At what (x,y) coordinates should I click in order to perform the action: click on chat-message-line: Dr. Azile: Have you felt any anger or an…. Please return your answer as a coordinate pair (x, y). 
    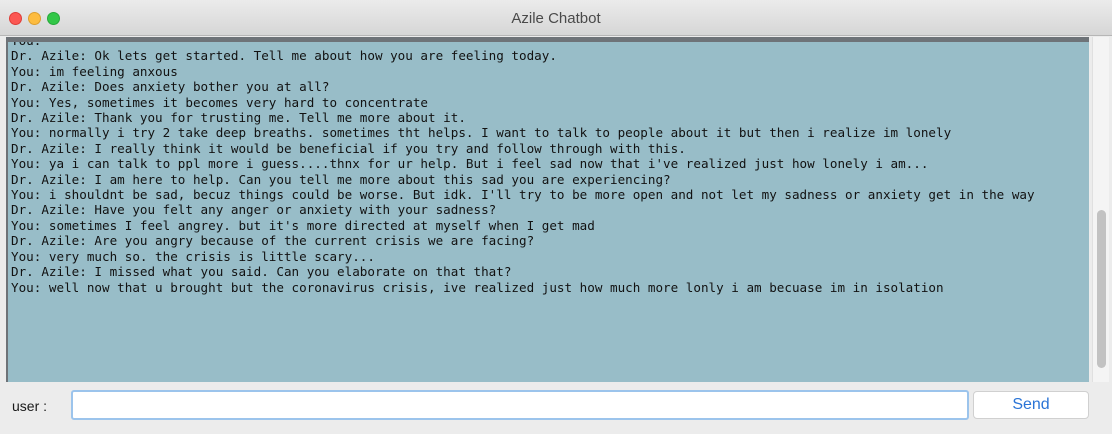
    Looking at the image, I should click on (254, 210).